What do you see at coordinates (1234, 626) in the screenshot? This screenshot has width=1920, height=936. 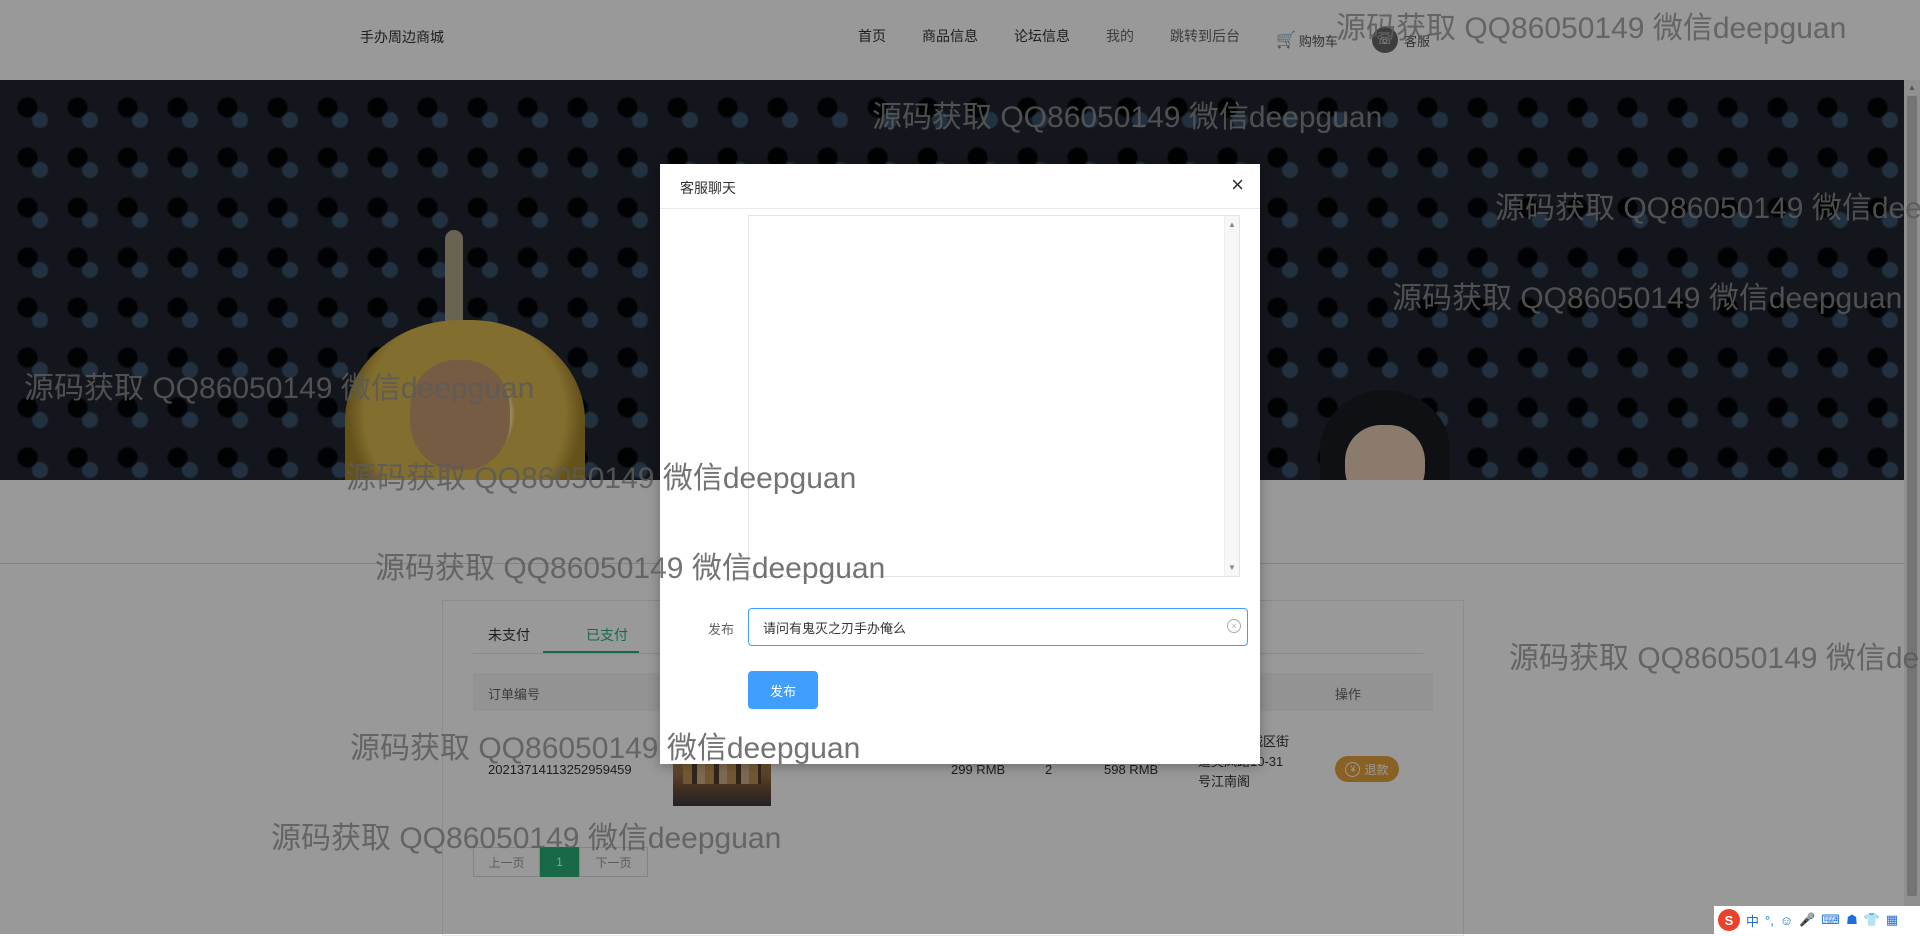 I see `clear-input-icon: ×` at bounding box center [1234, 626].